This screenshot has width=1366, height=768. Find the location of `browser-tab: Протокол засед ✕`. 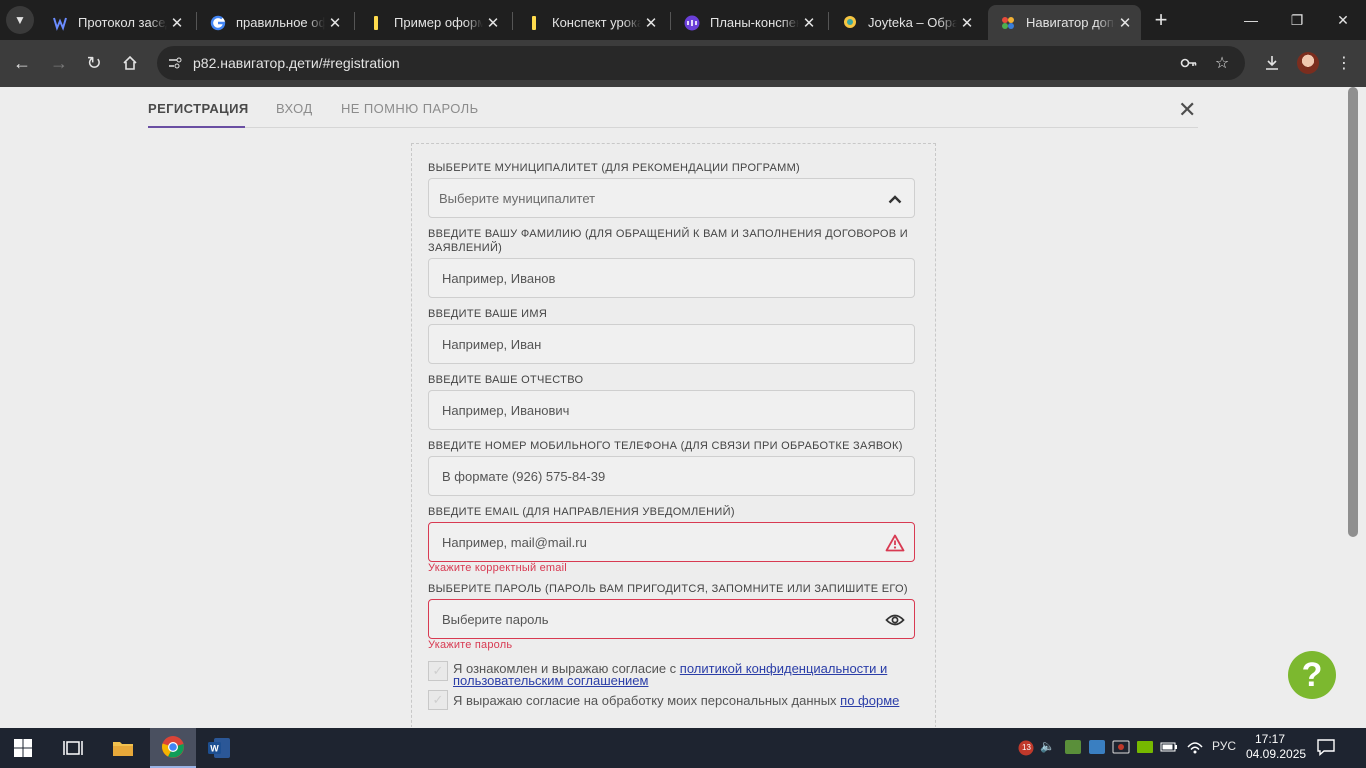

browser-tab: Протокол засед ✕ is located at coordinates (116, 22).